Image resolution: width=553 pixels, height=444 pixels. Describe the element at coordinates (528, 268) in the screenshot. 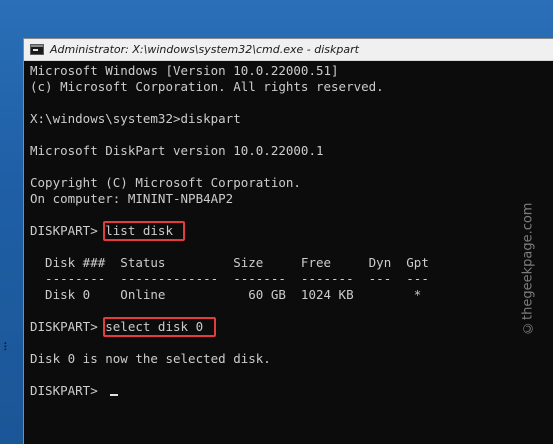

I see `watermark: ©thegeekpage.com` at that location.